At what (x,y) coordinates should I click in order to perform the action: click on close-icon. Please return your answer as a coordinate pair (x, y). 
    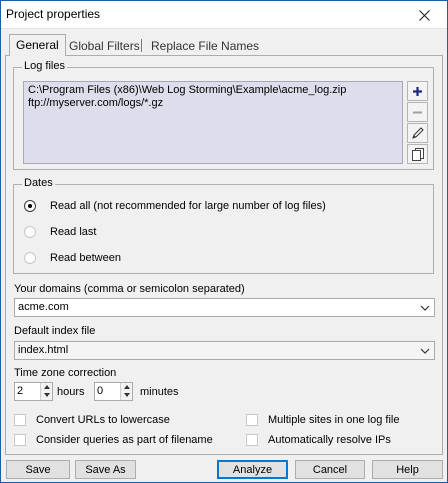
    Looking at the image, I should click on (424, 15).